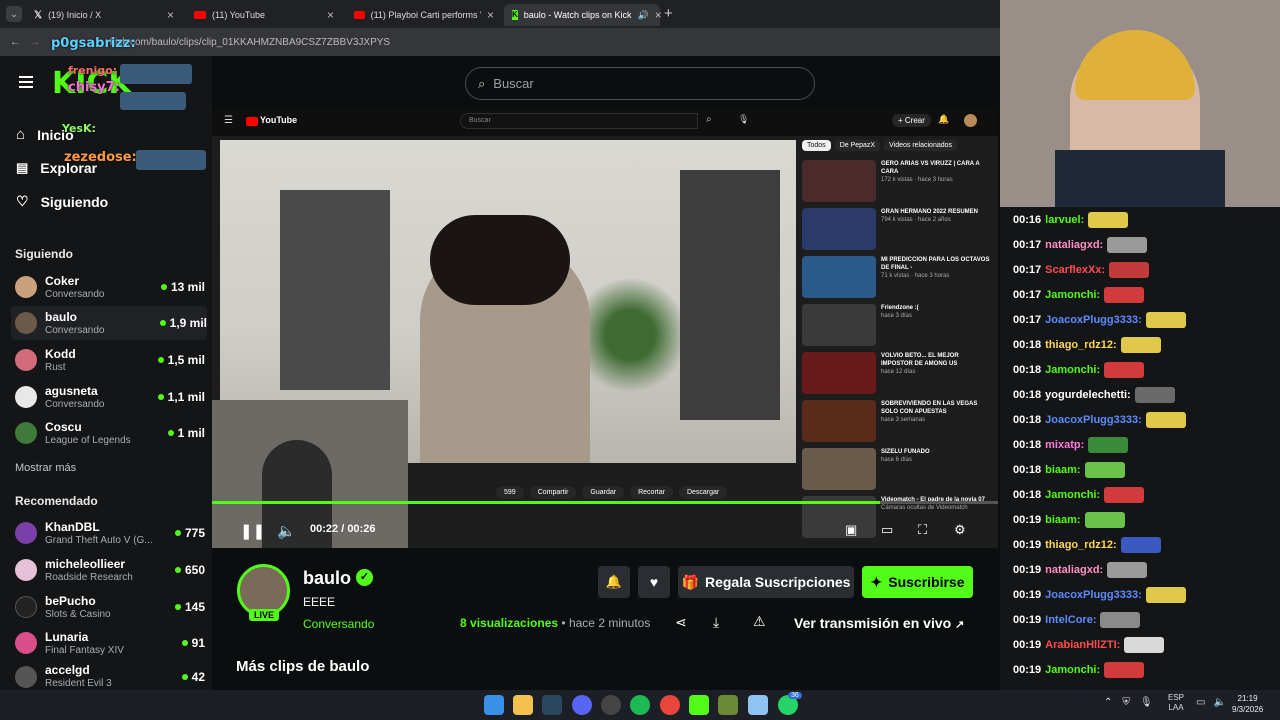  What do you see at coordinates (640, 83) in the screenshot?
I see `search-bar: ⌕ Buscar` at bounding box center [640, 83].